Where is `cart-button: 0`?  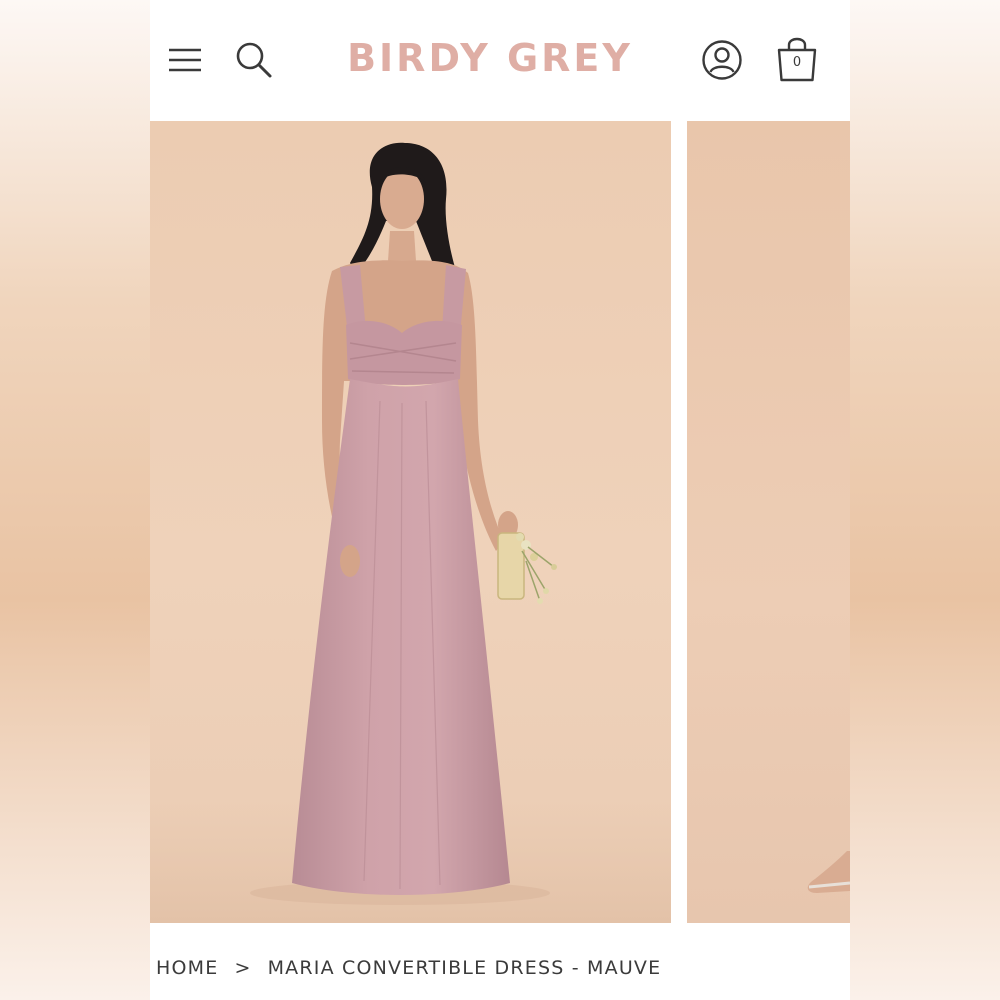
cart-button: 0 is located at coordinates (797, 59).